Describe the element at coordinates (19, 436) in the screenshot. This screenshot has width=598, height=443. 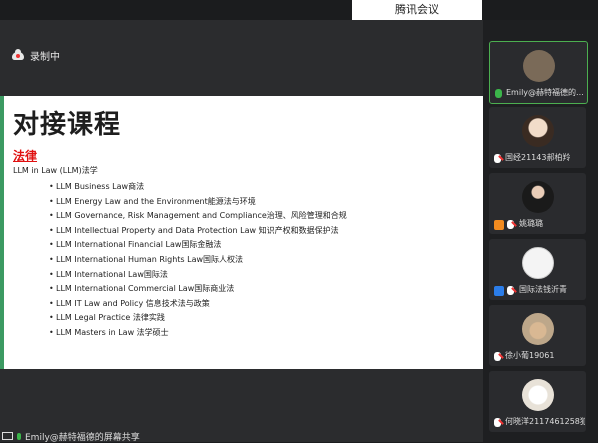
I see `mic-icon` at that location.